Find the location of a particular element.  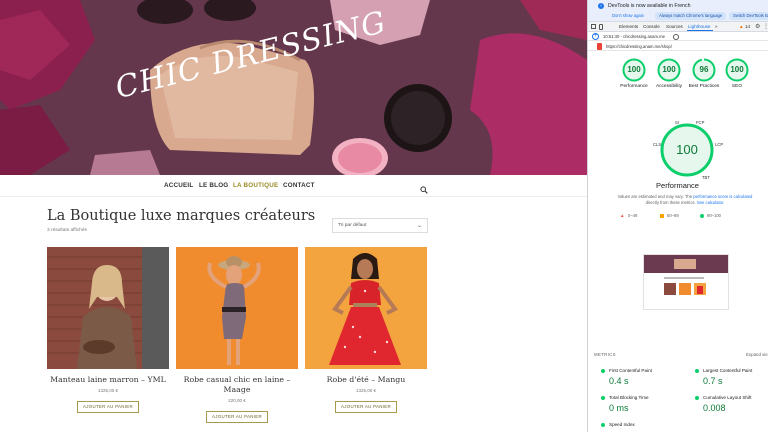

metric-value: 0.4 s is located at coordinates (619, 381).